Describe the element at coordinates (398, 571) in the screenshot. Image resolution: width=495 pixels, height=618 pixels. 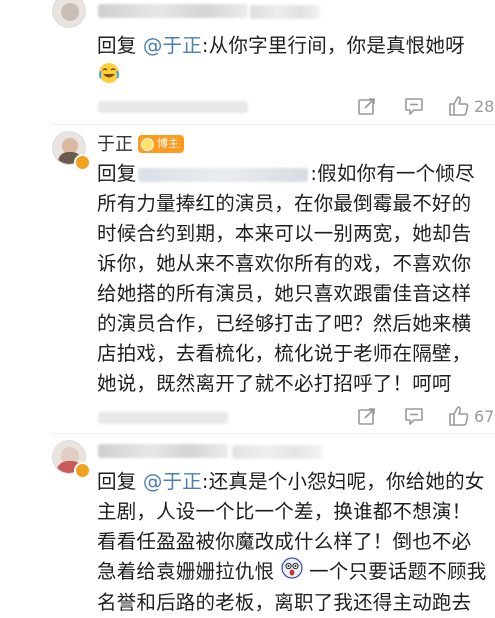
I see `reply-line-4b: 一个只要话题不顾我` at that location.